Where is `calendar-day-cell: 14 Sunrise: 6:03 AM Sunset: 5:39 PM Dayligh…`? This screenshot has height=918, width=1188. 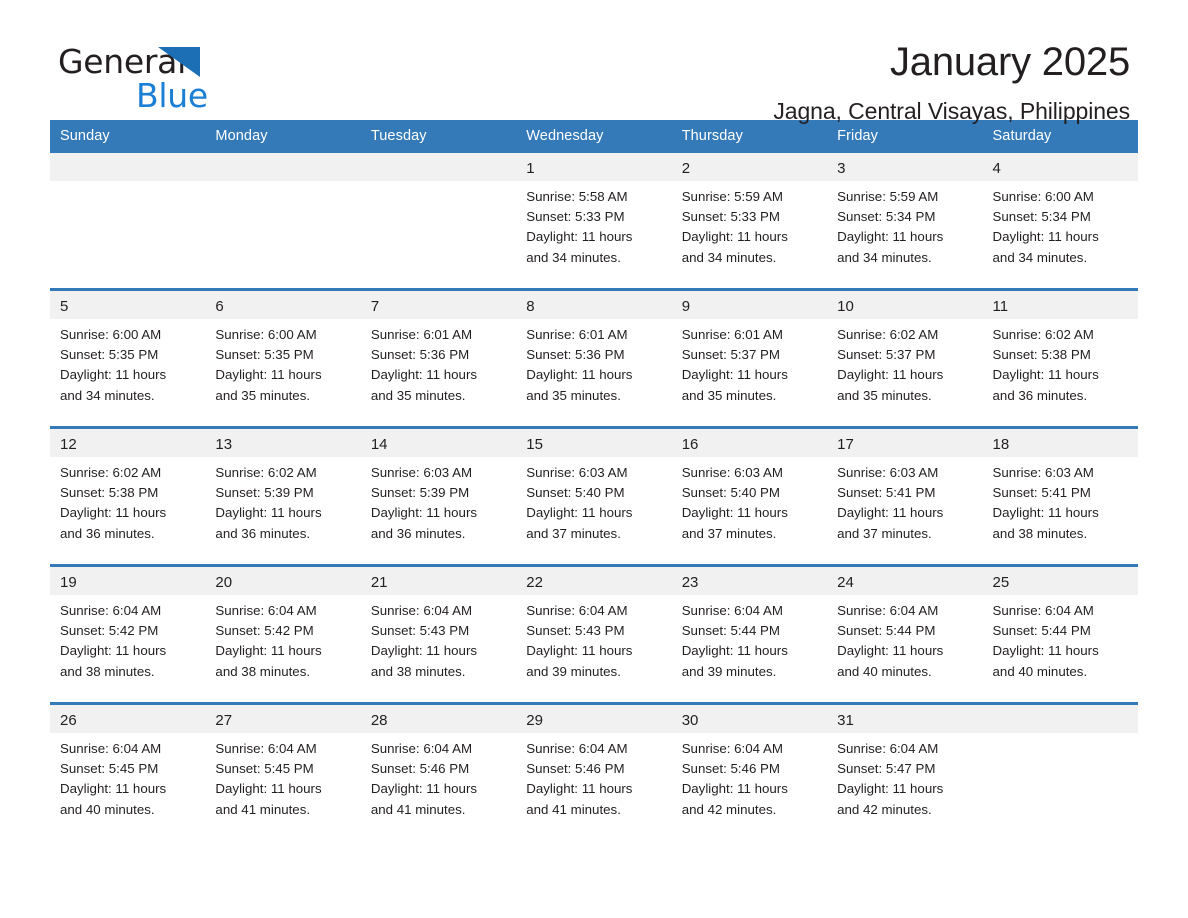 calendar-day-cell: 14 Sunrise: 6:03 AM Sunset: 5:39 PM Dayligh… is located at coordinates (438, 496).